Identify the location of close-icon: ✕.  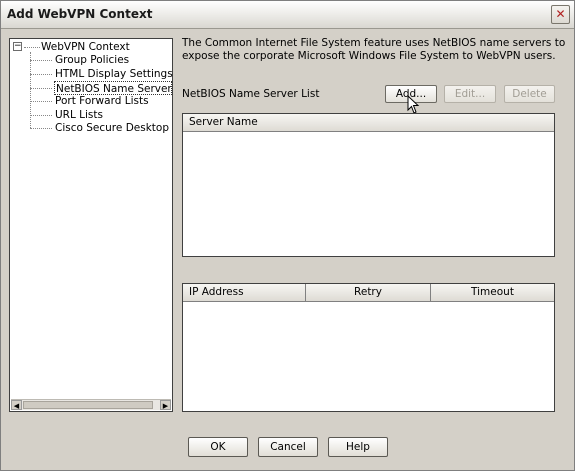
(560, 14).